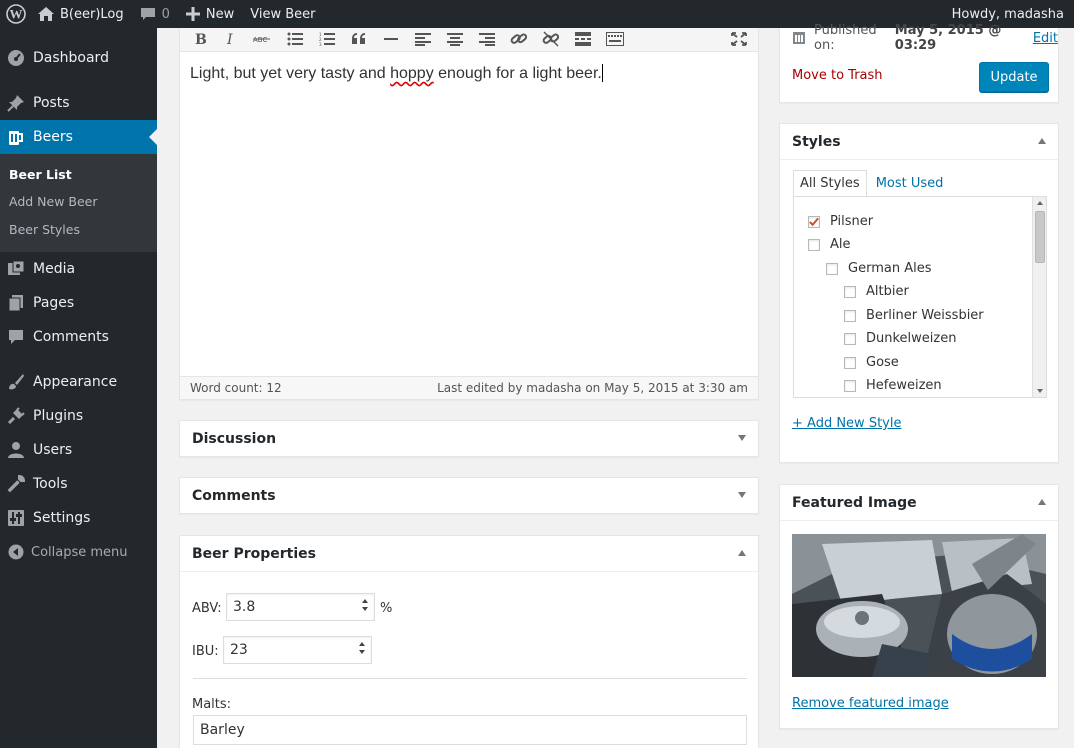 The height and width of the screenshot is (748, 1074). What do you see at coordinates (1040, 237) in the screenshot?
I see `scroll-thumb` at bounding box center [1040, 237].